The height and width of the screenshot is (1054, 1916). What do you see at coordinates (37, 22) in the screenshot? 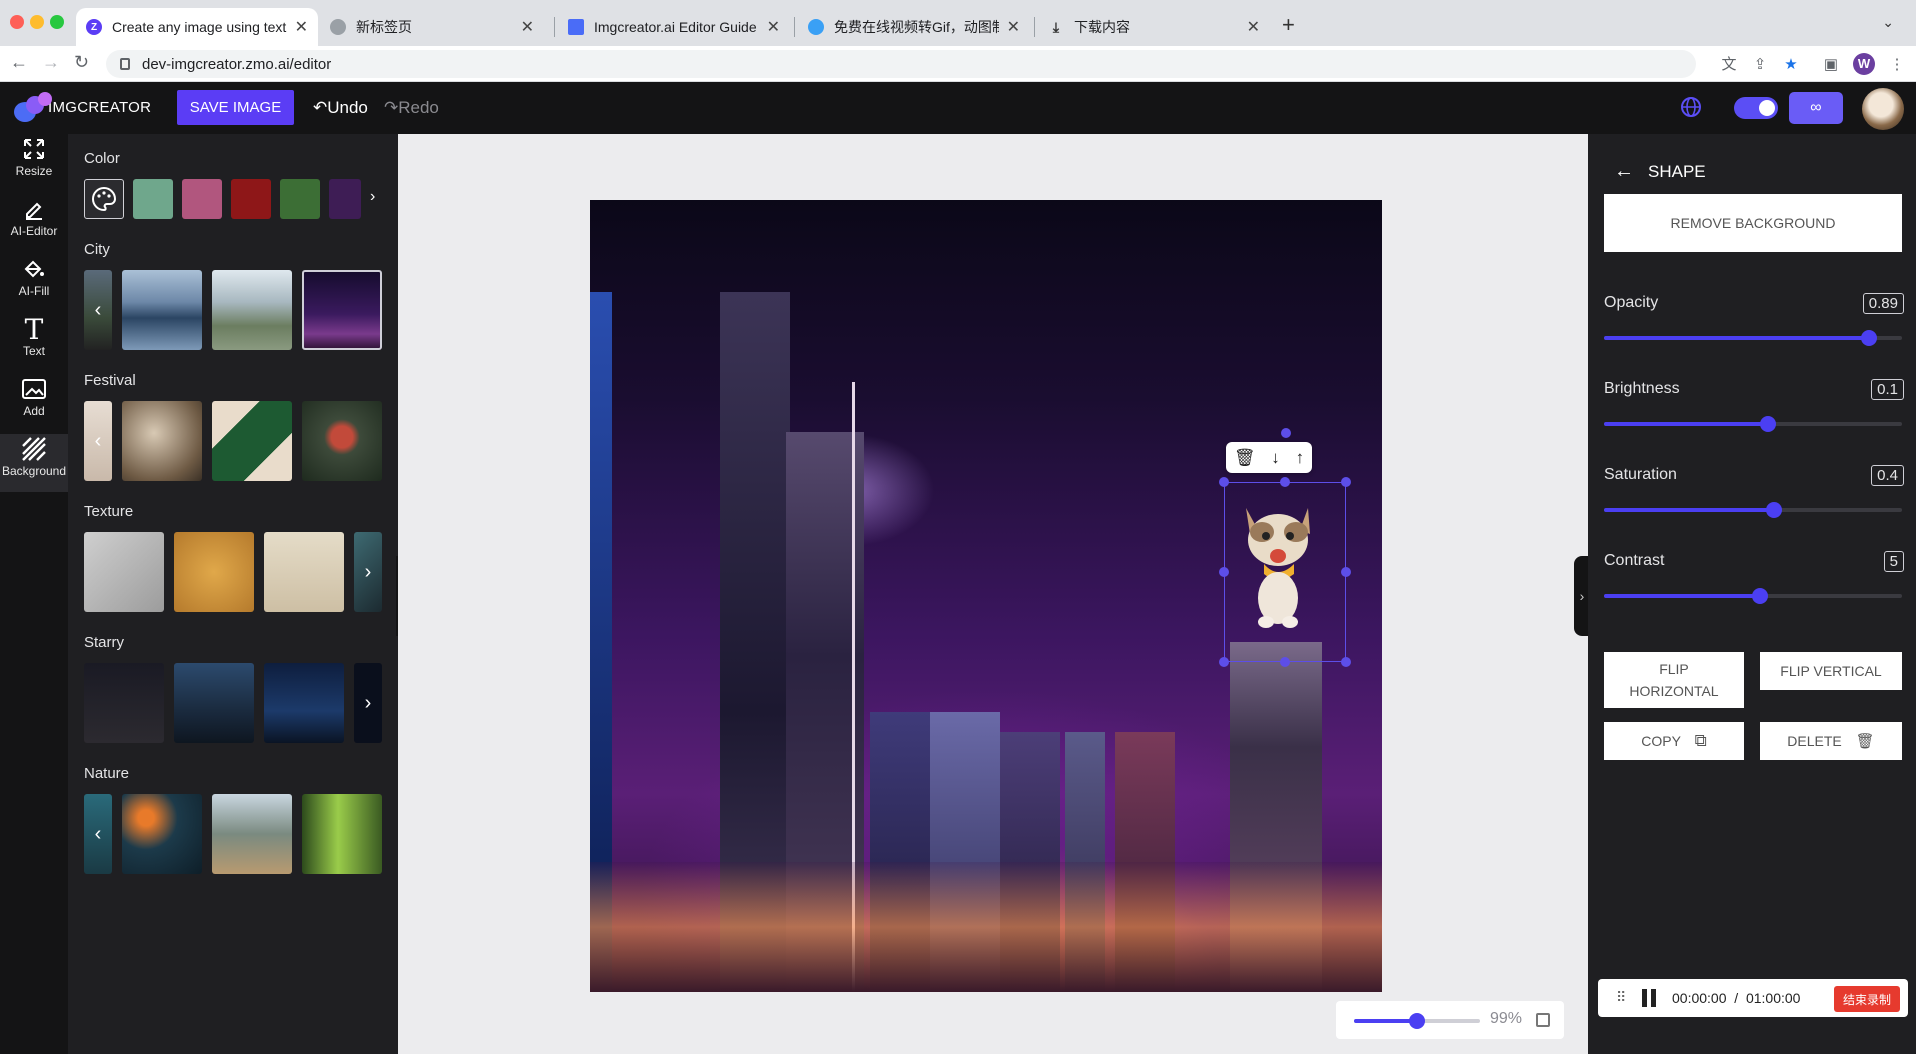
I see `window-minimize-button` at bounding box center [37, 22].